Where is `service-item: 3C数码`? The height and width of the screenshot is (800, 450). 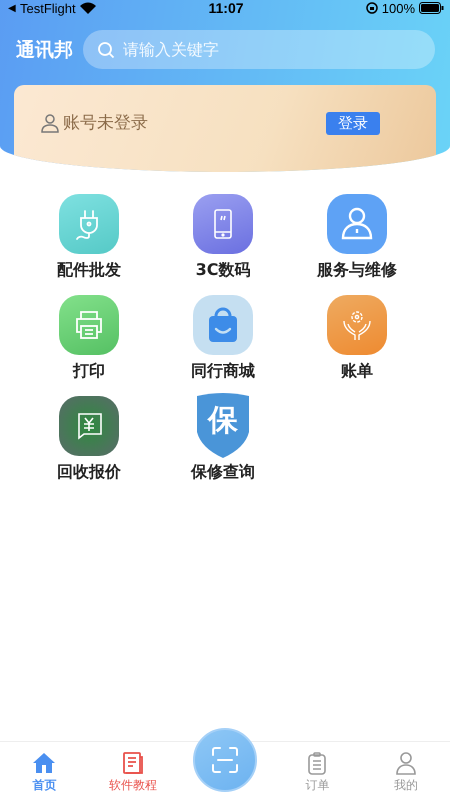 service-item: 3C数码 is located at coordinates (223, 237).